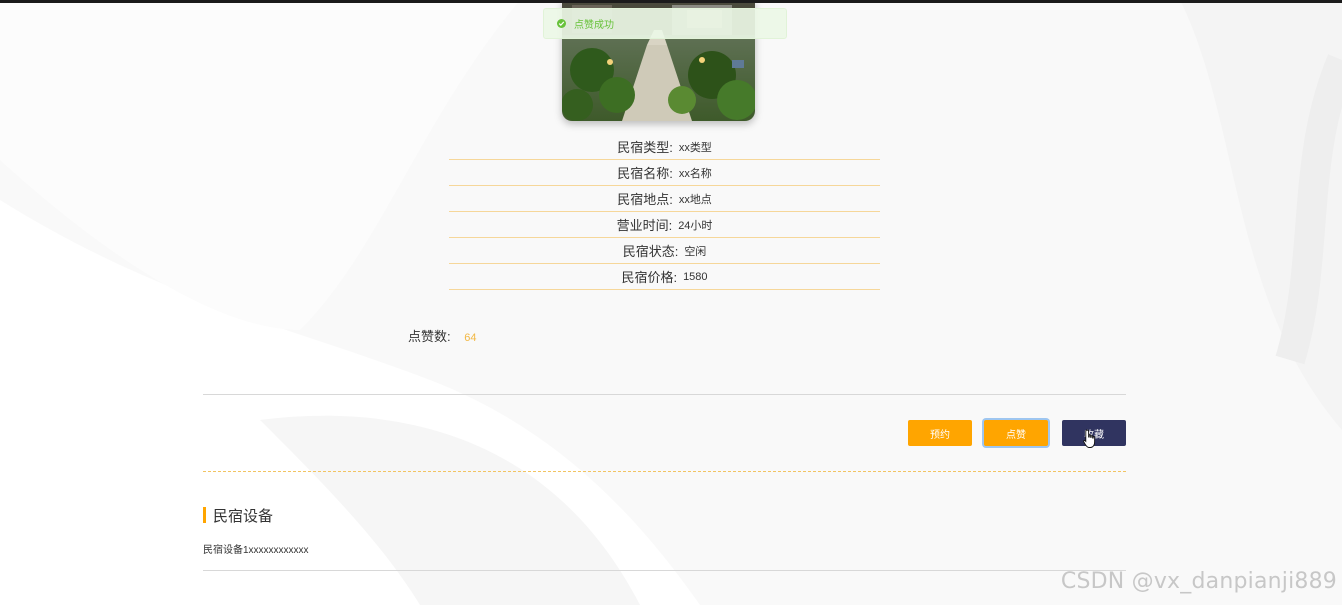 The height and width of the screenshot is (605, 1342). What do you see at coordinates (1198, 581) in the screenshot?
I see `watermark: CSDN @vx_danpianji889` at bounding box center [1198, 581].